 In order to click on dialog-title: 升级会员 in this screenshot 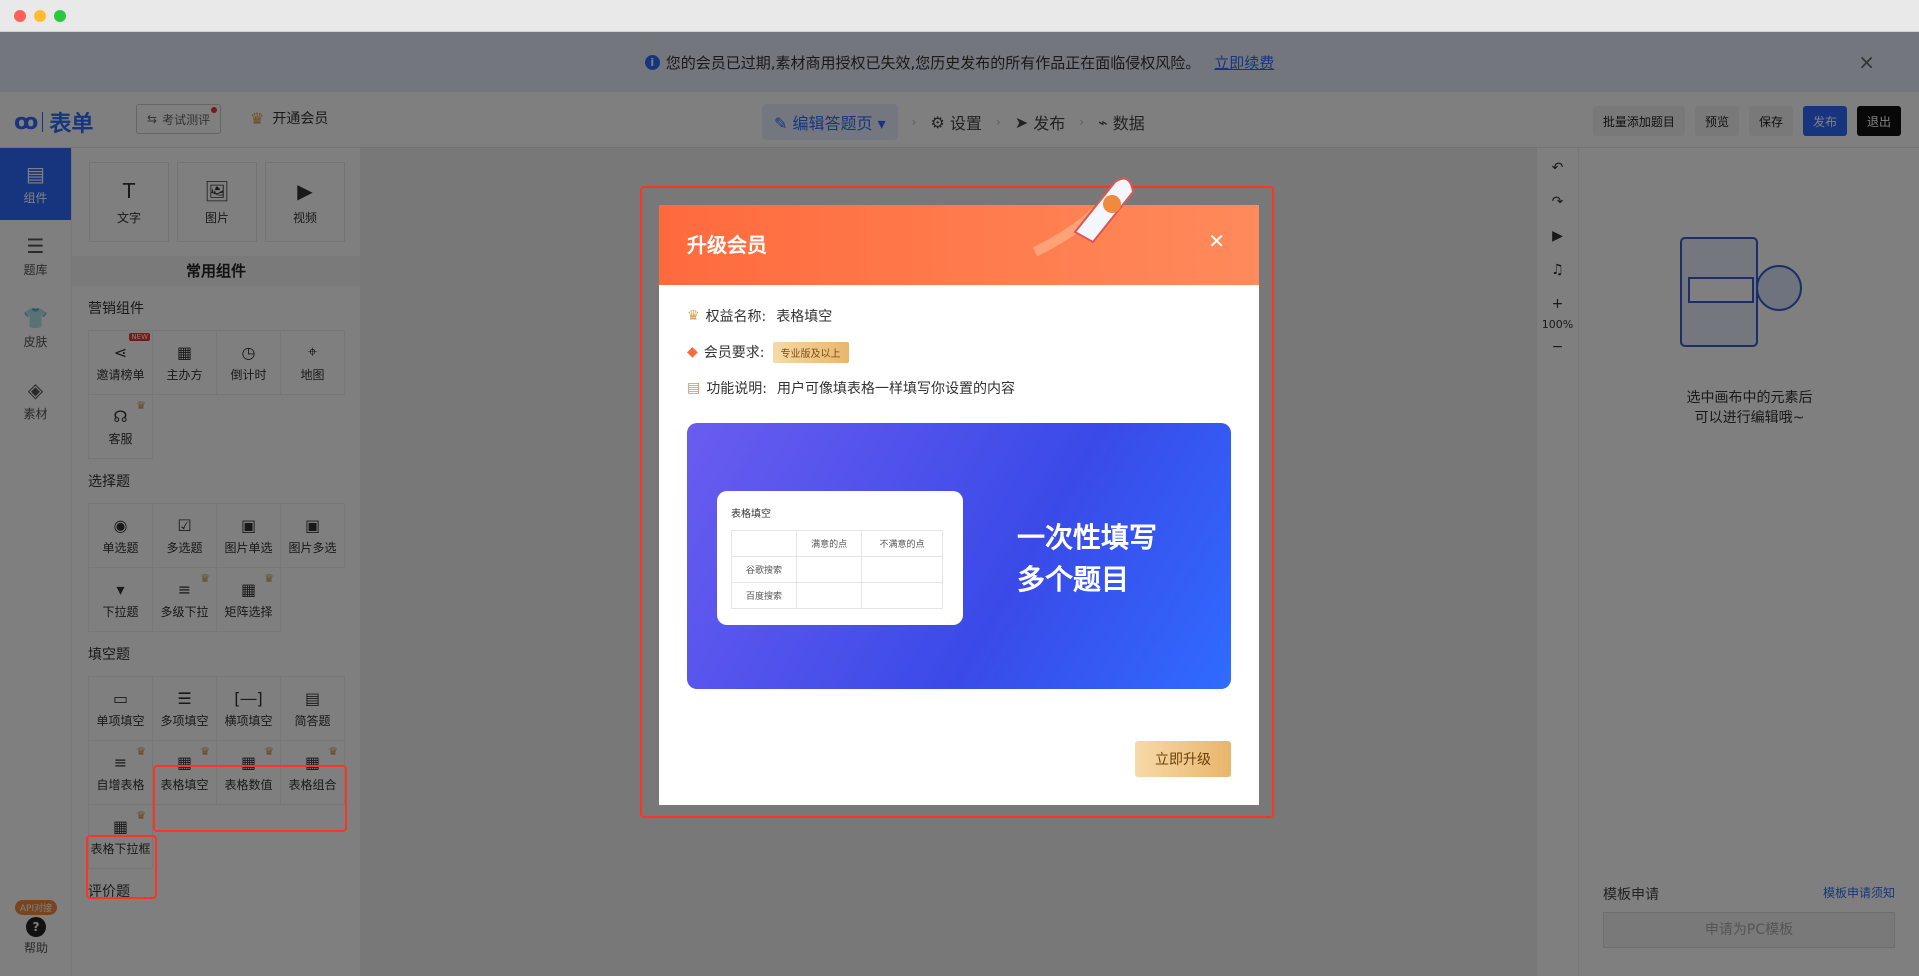, I will do `click(727, 245)`.